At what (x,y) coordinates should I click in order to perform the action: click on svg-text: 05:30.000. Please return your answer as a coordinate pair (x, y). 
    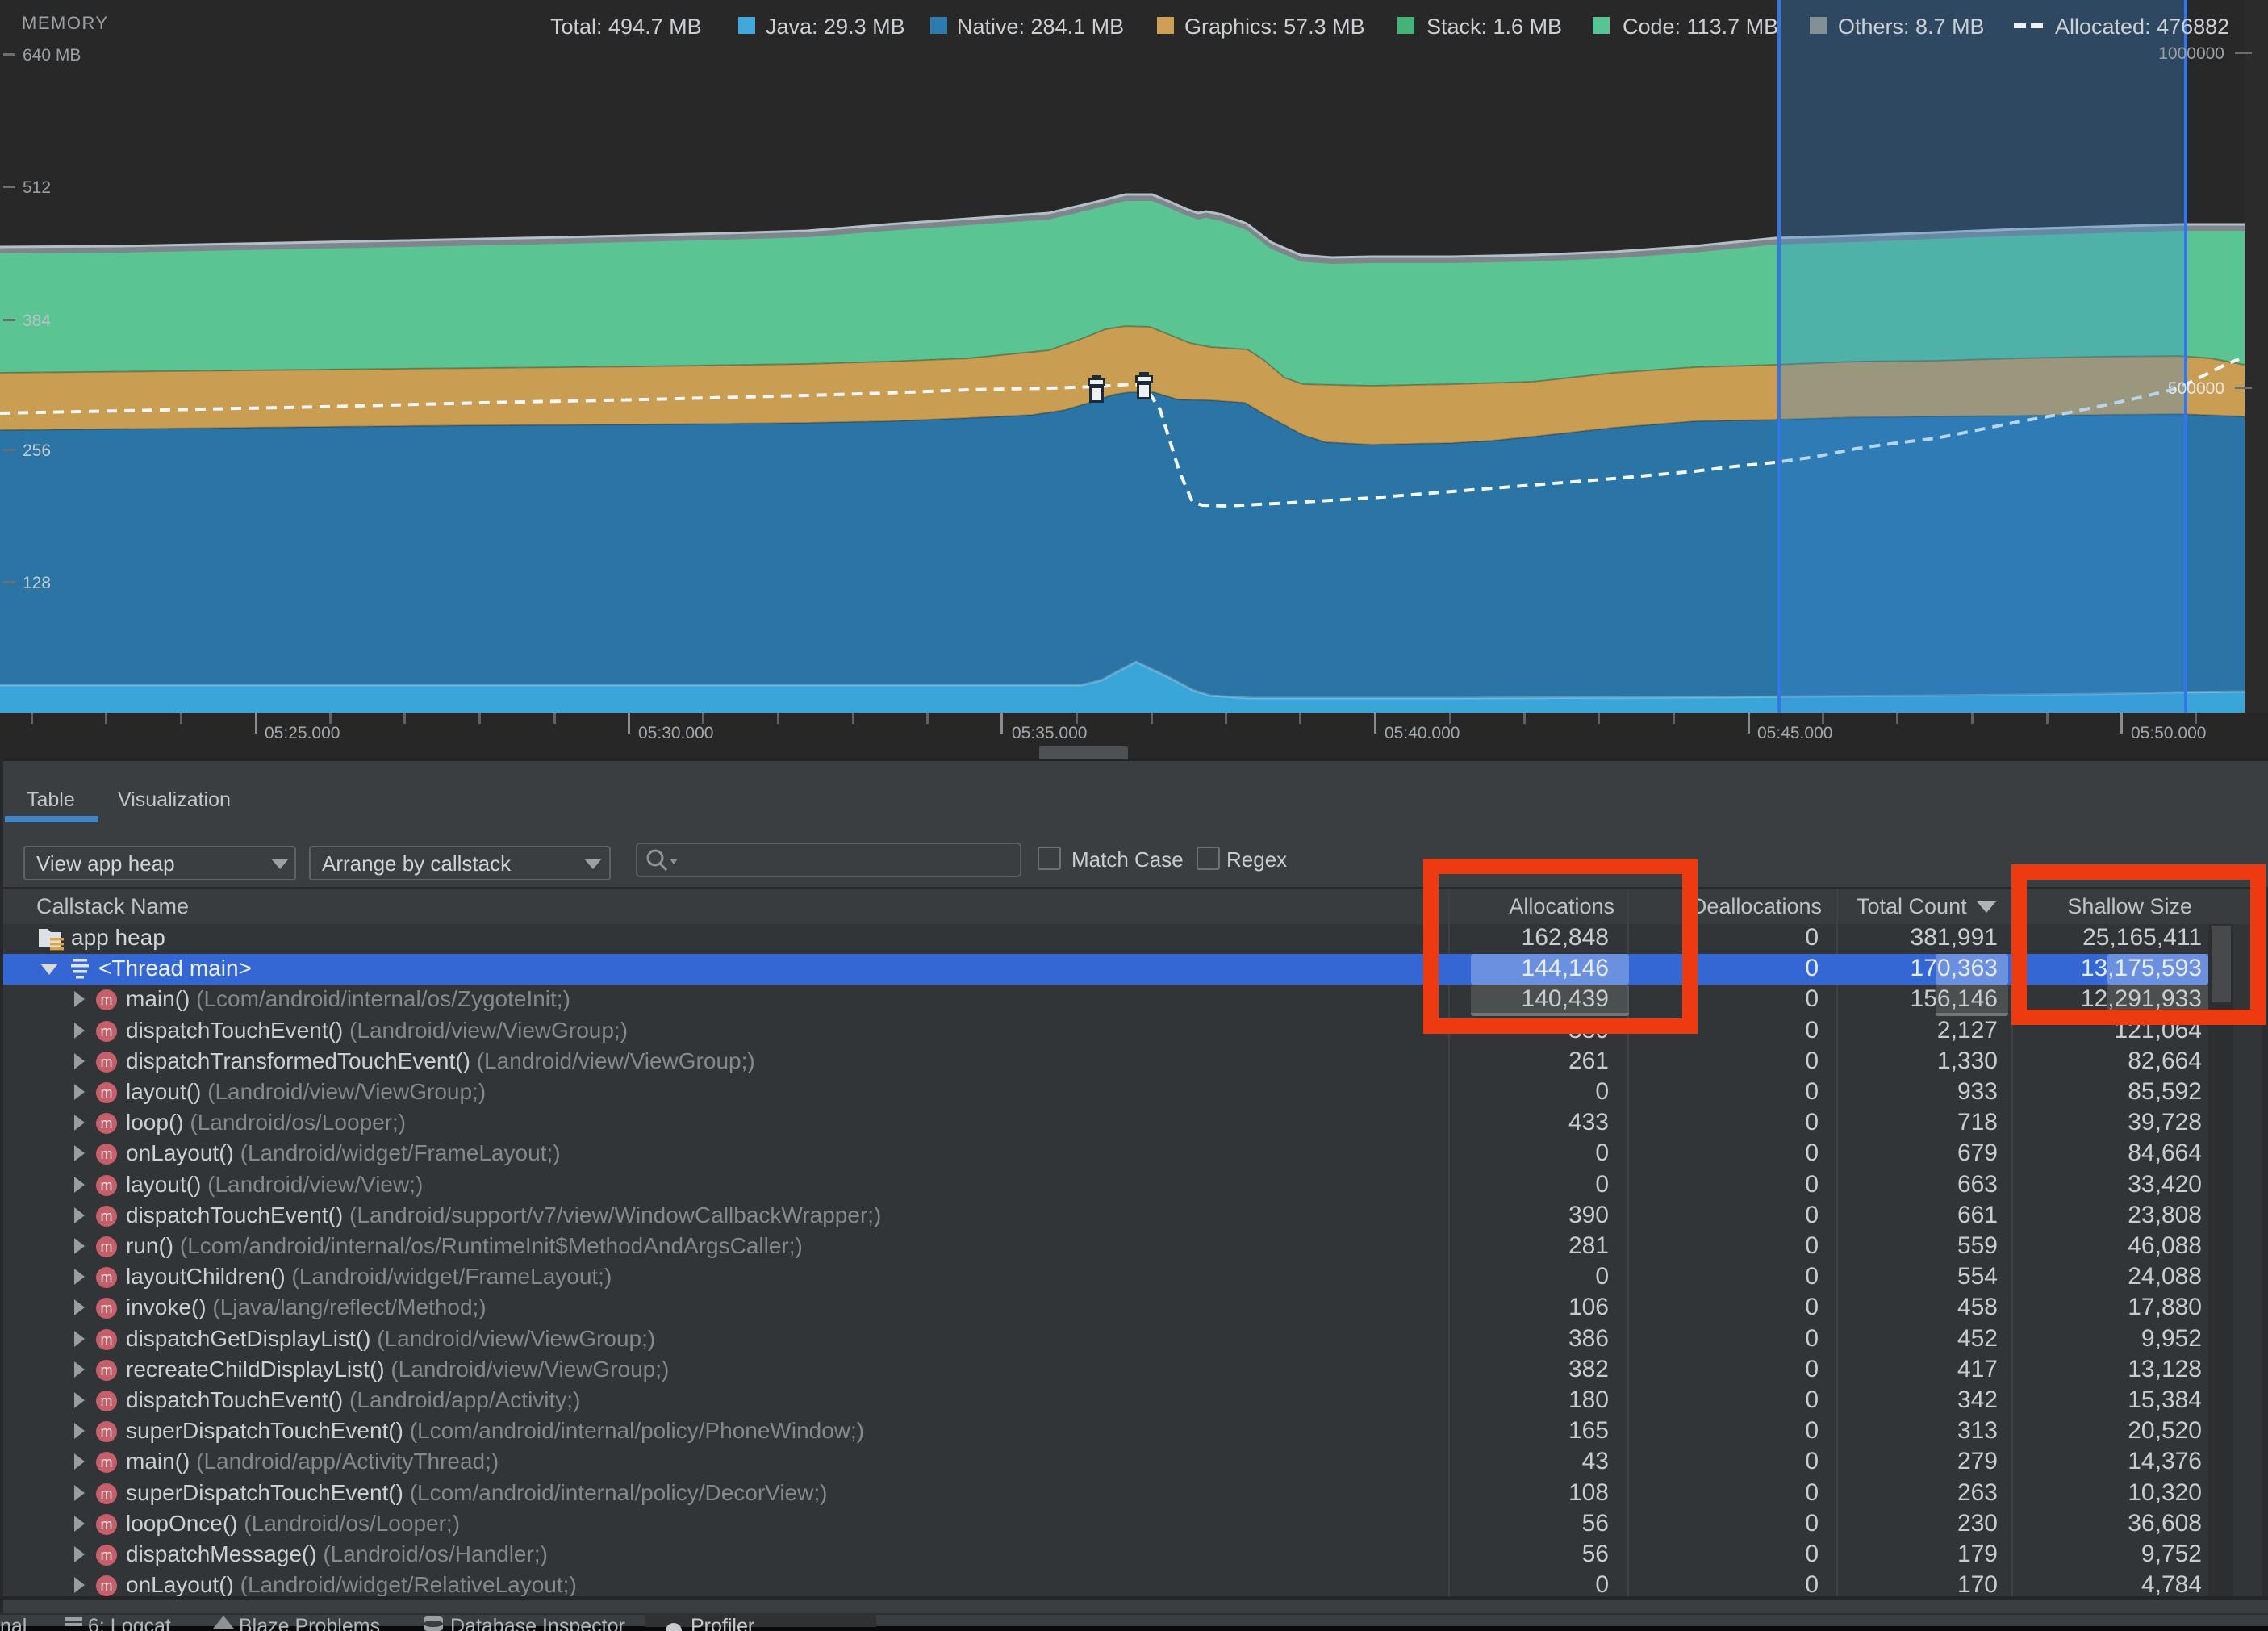
    Looking at the image, I should click on (675, 733).